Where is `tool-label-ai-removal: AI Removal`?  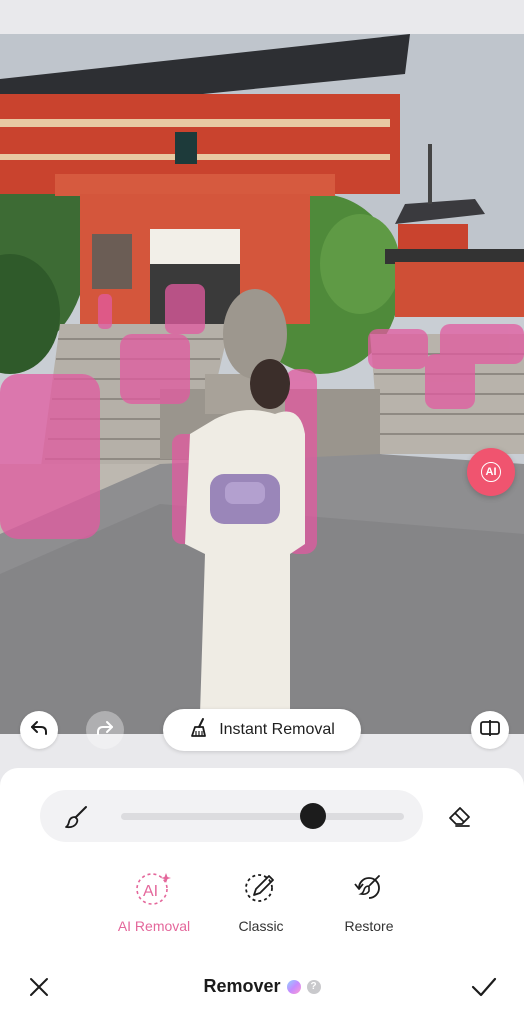
tool-label-ai-removal: AI Removal is located at coordinates (154, 926).